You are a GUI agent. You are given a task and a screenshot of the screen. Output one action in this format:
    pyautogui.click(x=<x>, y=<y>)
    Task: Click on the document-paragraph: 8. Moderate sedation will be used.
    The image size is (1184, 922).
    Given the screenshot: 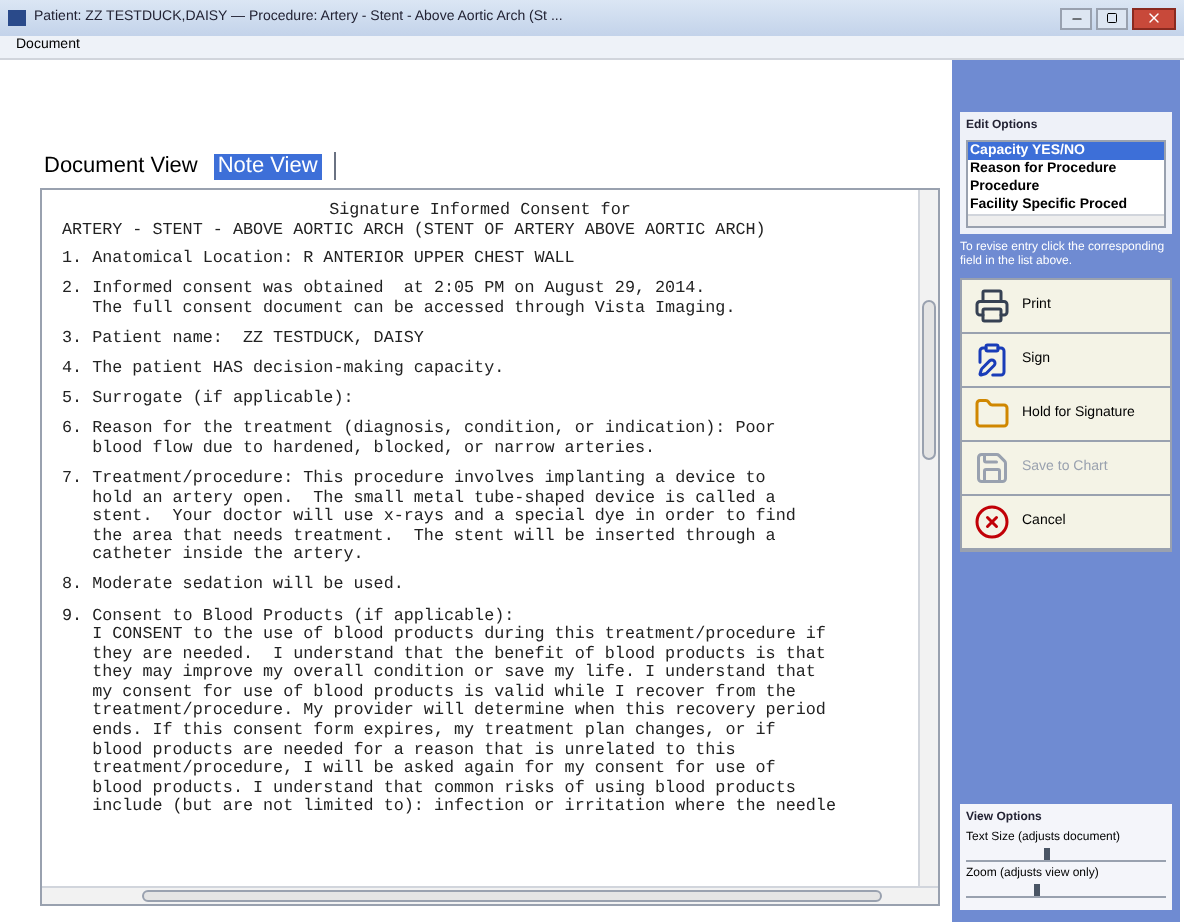 What is the action you would take?
    pyautogui.click(x=234, y=586)
    